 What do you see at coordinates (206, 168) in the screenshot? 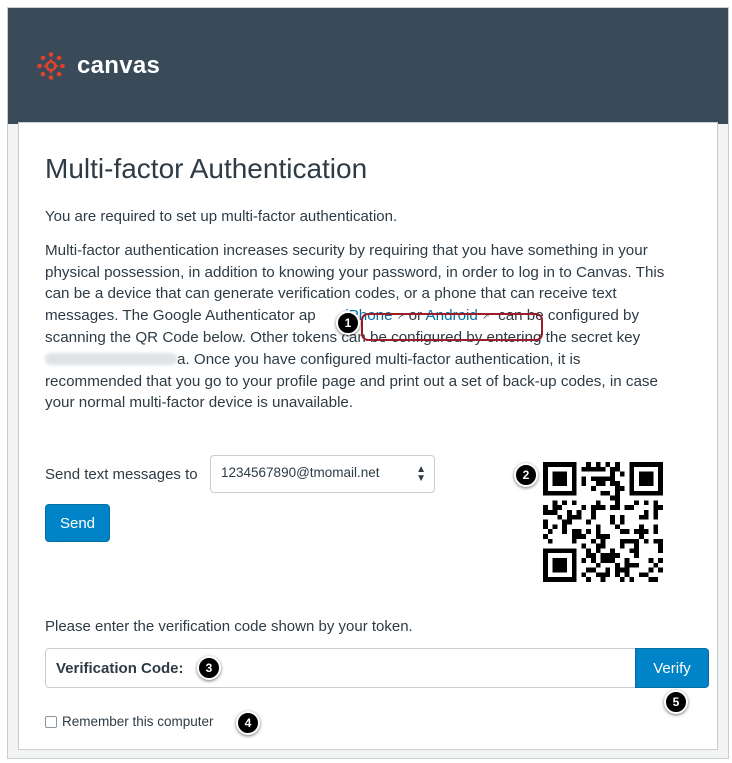
I see `page-title: Multi-factor Authentication` at bounding box center [206, 168].